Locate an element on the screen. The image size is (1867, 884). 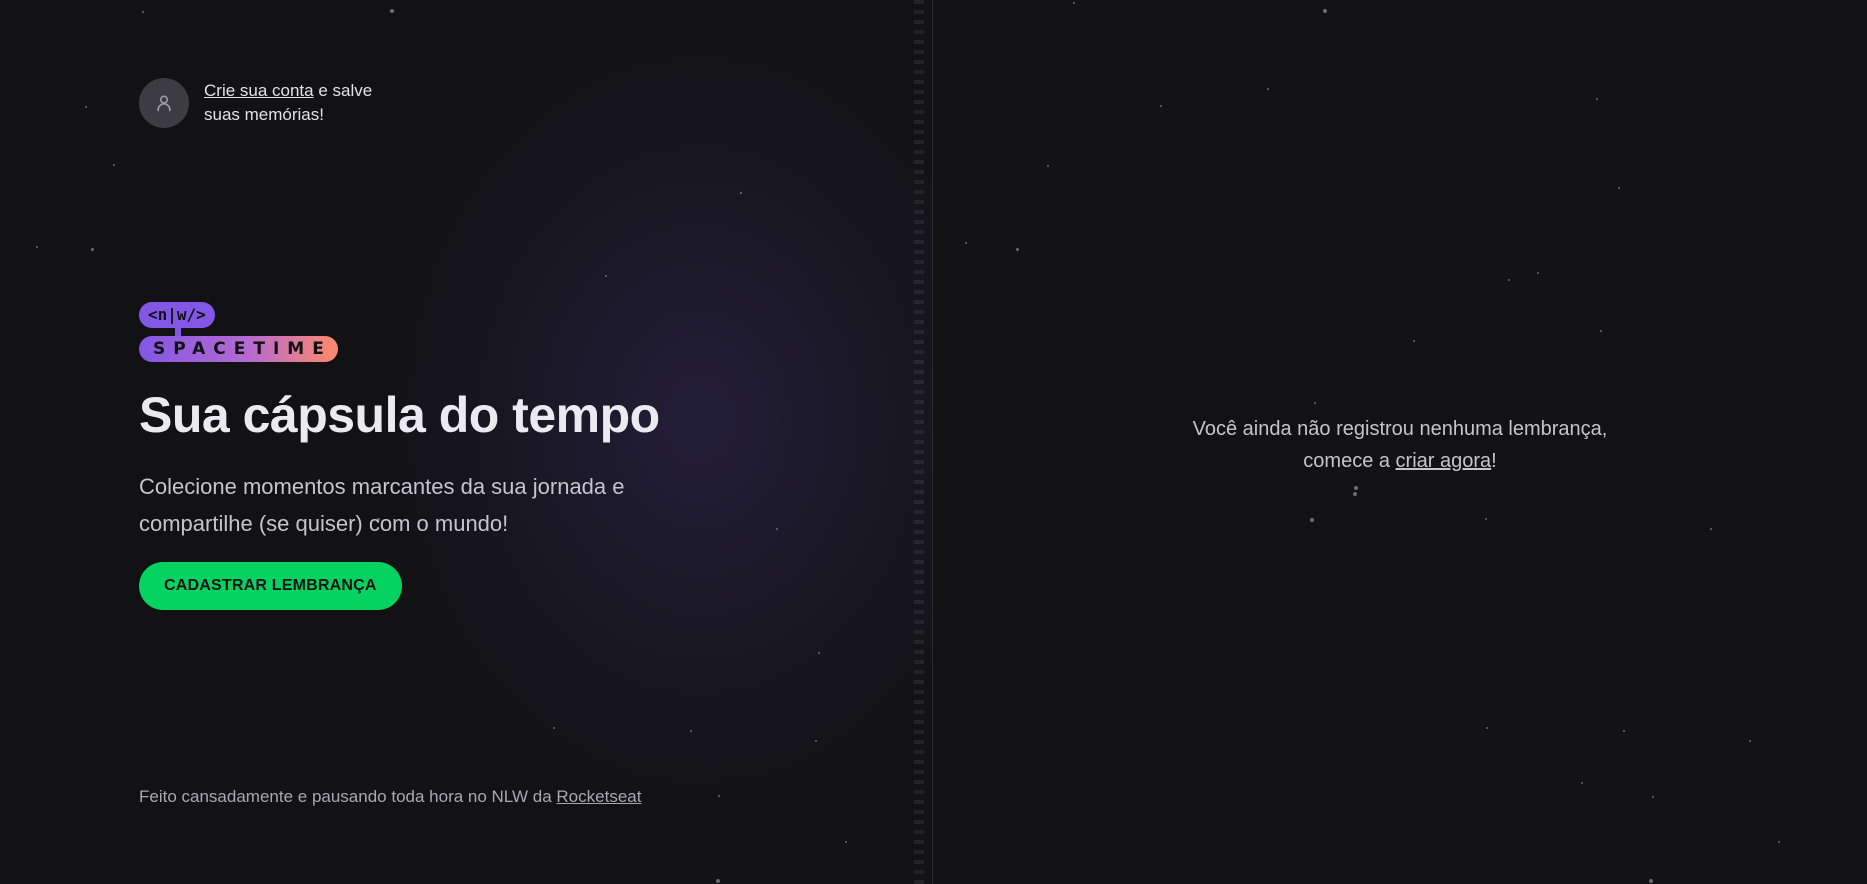
logo-connector is located at coordinates (178, 332).